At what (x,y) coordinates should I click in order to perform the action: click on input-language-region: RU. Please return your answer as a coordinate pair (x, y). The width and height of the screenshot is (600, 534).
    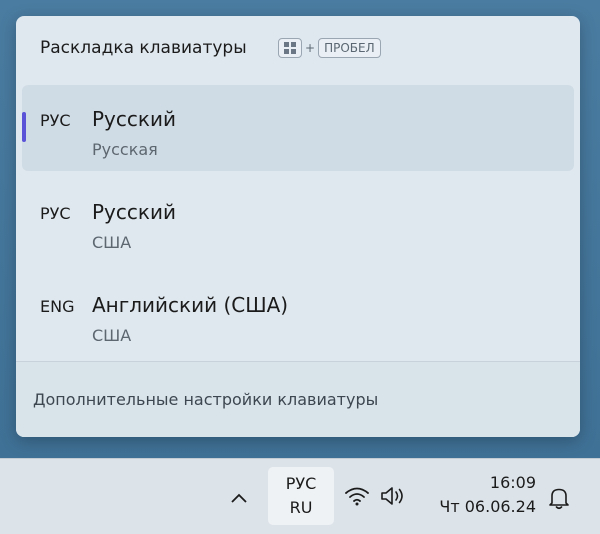
    Looking at the image, I should click on (301, 507).